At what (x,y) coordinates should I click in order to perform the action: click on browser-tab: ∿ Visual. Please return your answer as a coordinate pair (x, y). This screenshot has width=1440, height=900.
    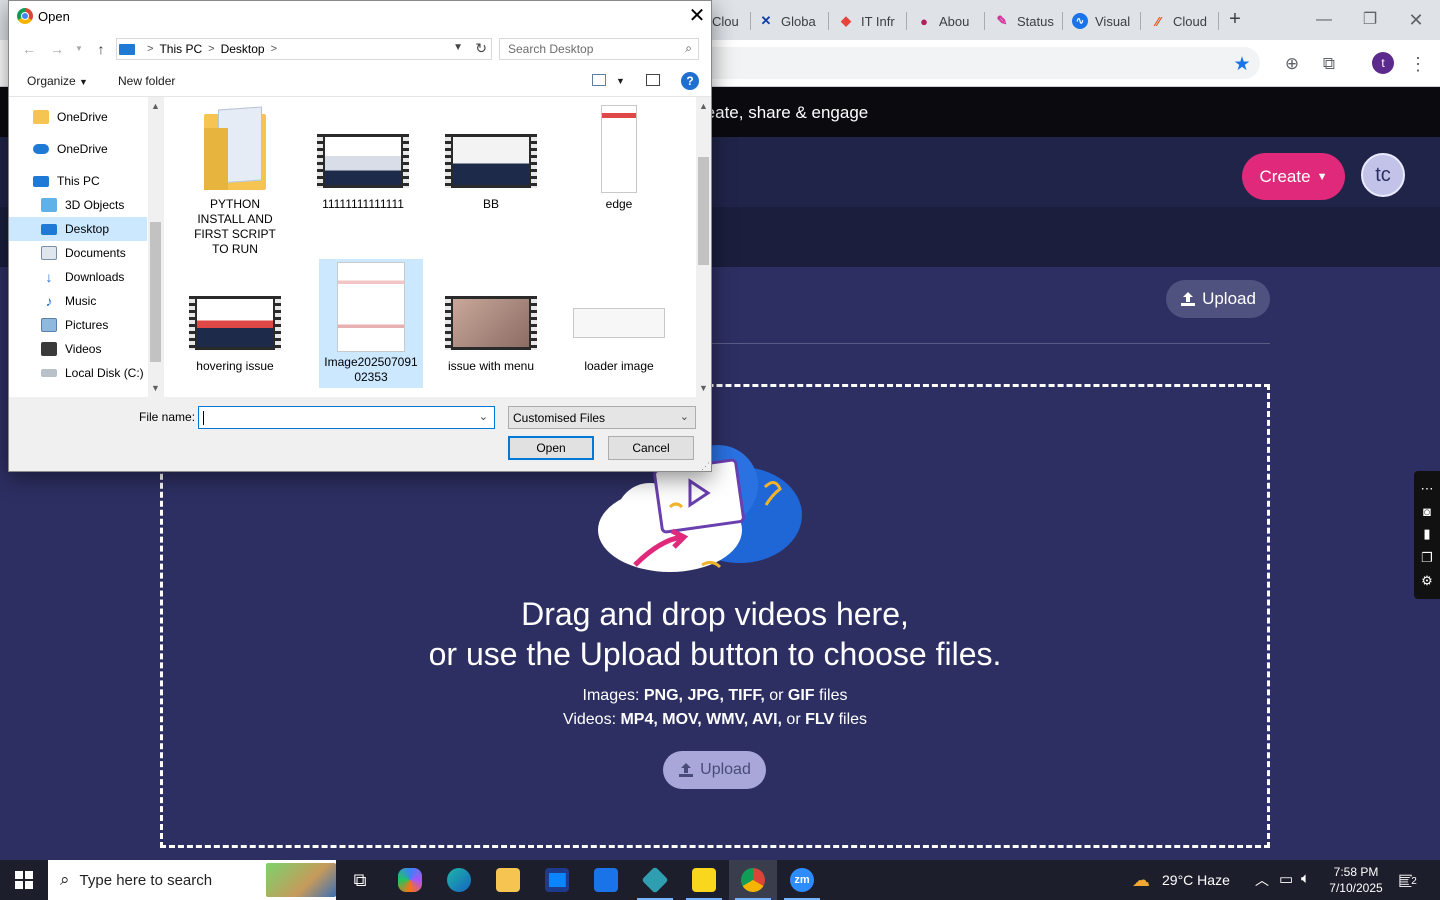
    Looking at the image, I should click on (1103, 21).